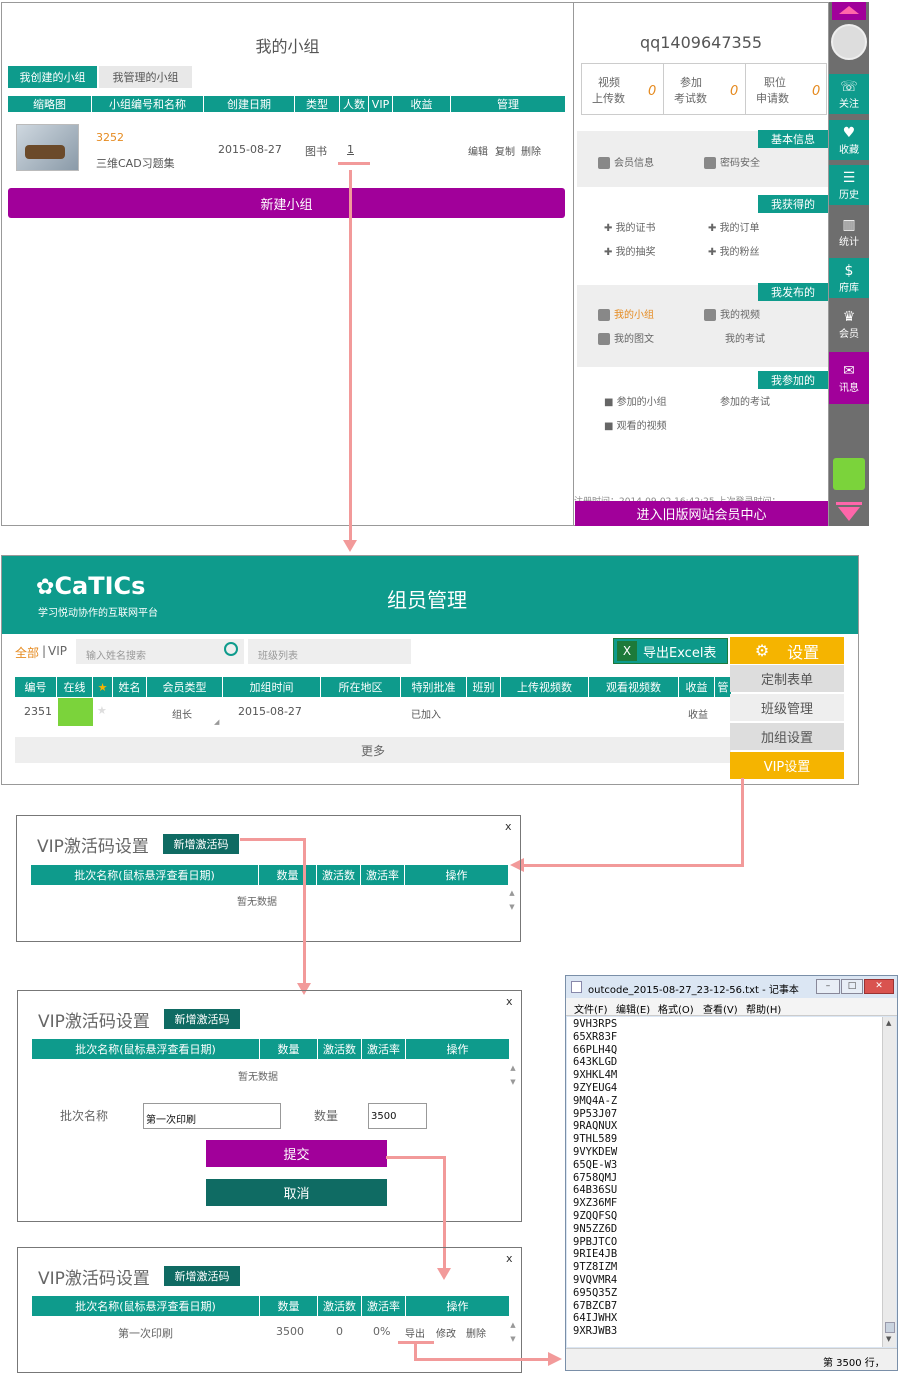 The width and height of the screenshot is (900, 1375). Describe the element at coordinates (47, 147) in the screenshot. I see `group-thumbnail` at that location.